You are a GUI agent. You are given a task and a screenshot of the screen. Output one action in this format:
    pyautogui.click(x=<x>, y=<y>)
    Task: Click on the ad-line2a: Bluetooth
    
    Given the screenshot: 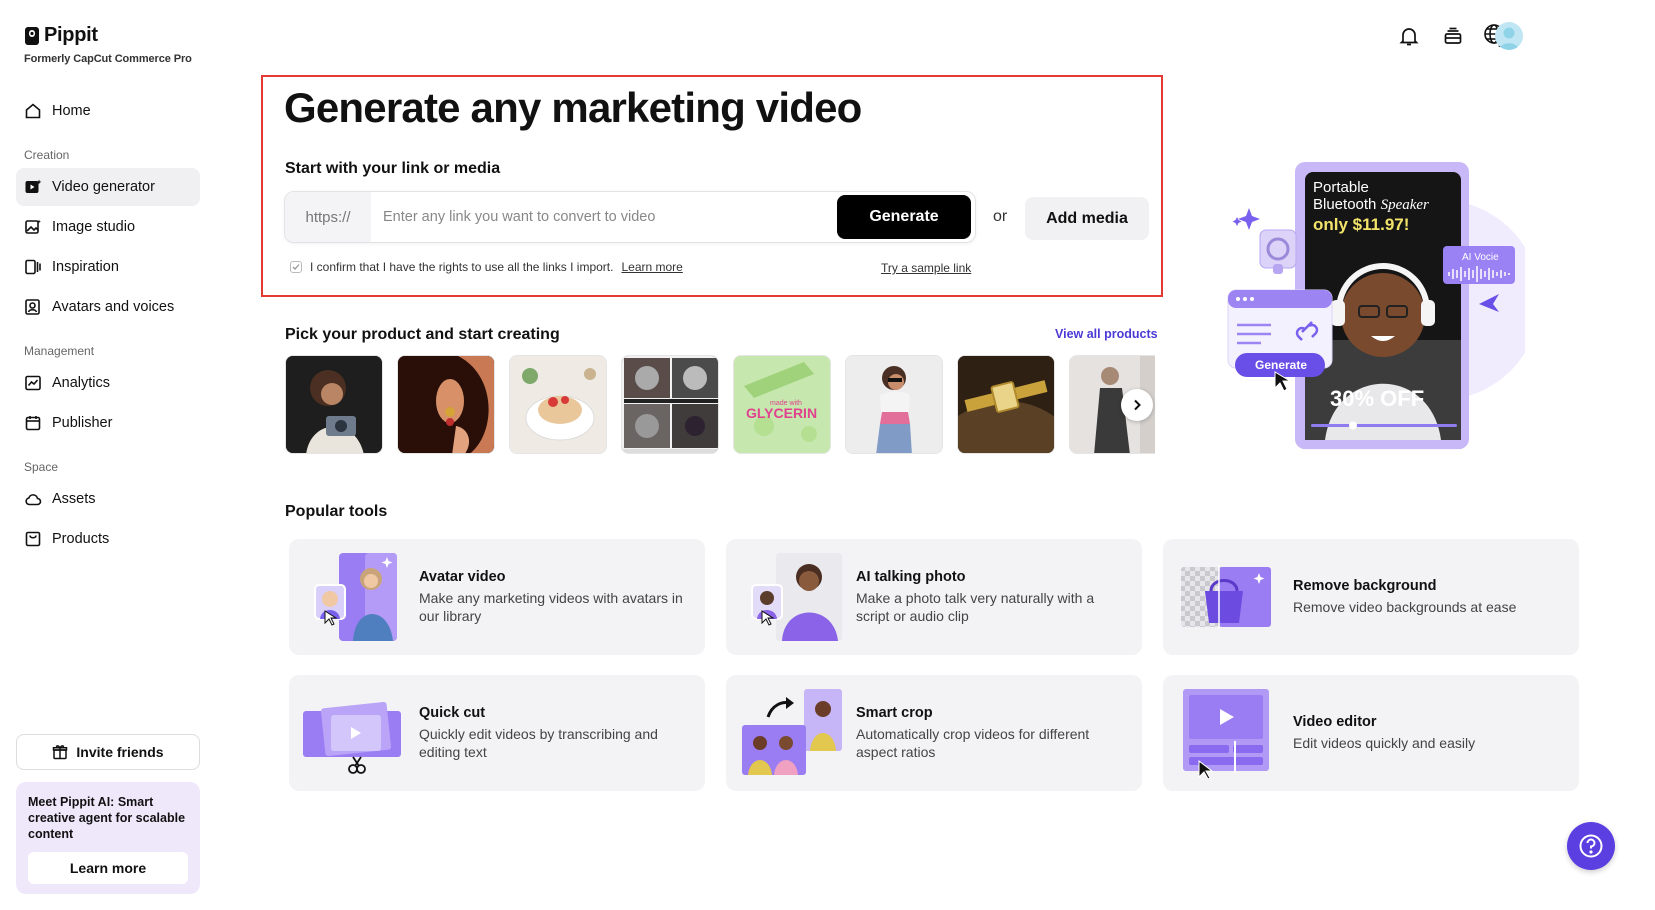 What is the action you would take?
    pyautogui.click(x=1344, y=204)
    